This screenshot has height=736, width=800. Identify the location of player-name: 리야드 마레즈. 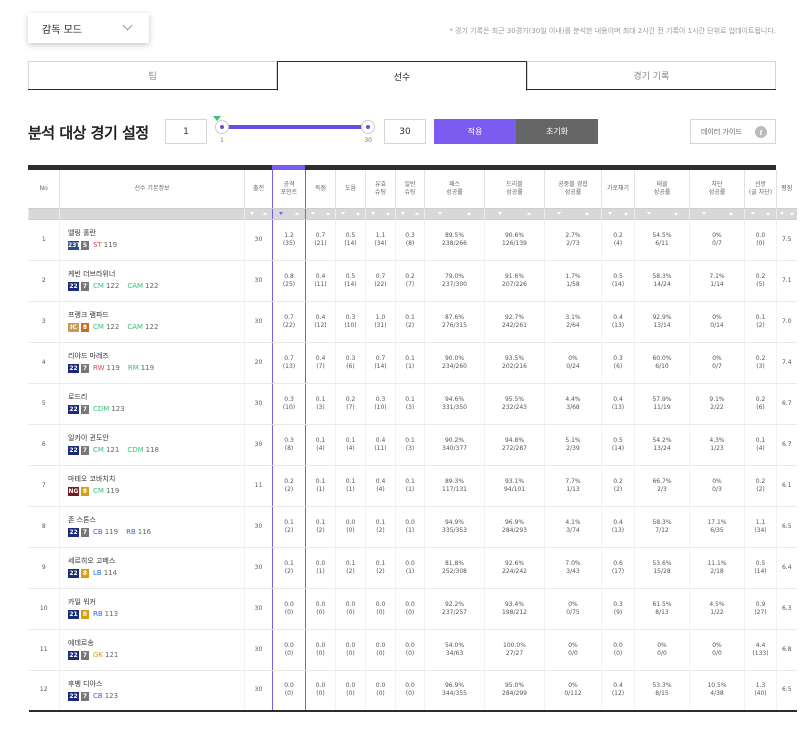
(156, 356).